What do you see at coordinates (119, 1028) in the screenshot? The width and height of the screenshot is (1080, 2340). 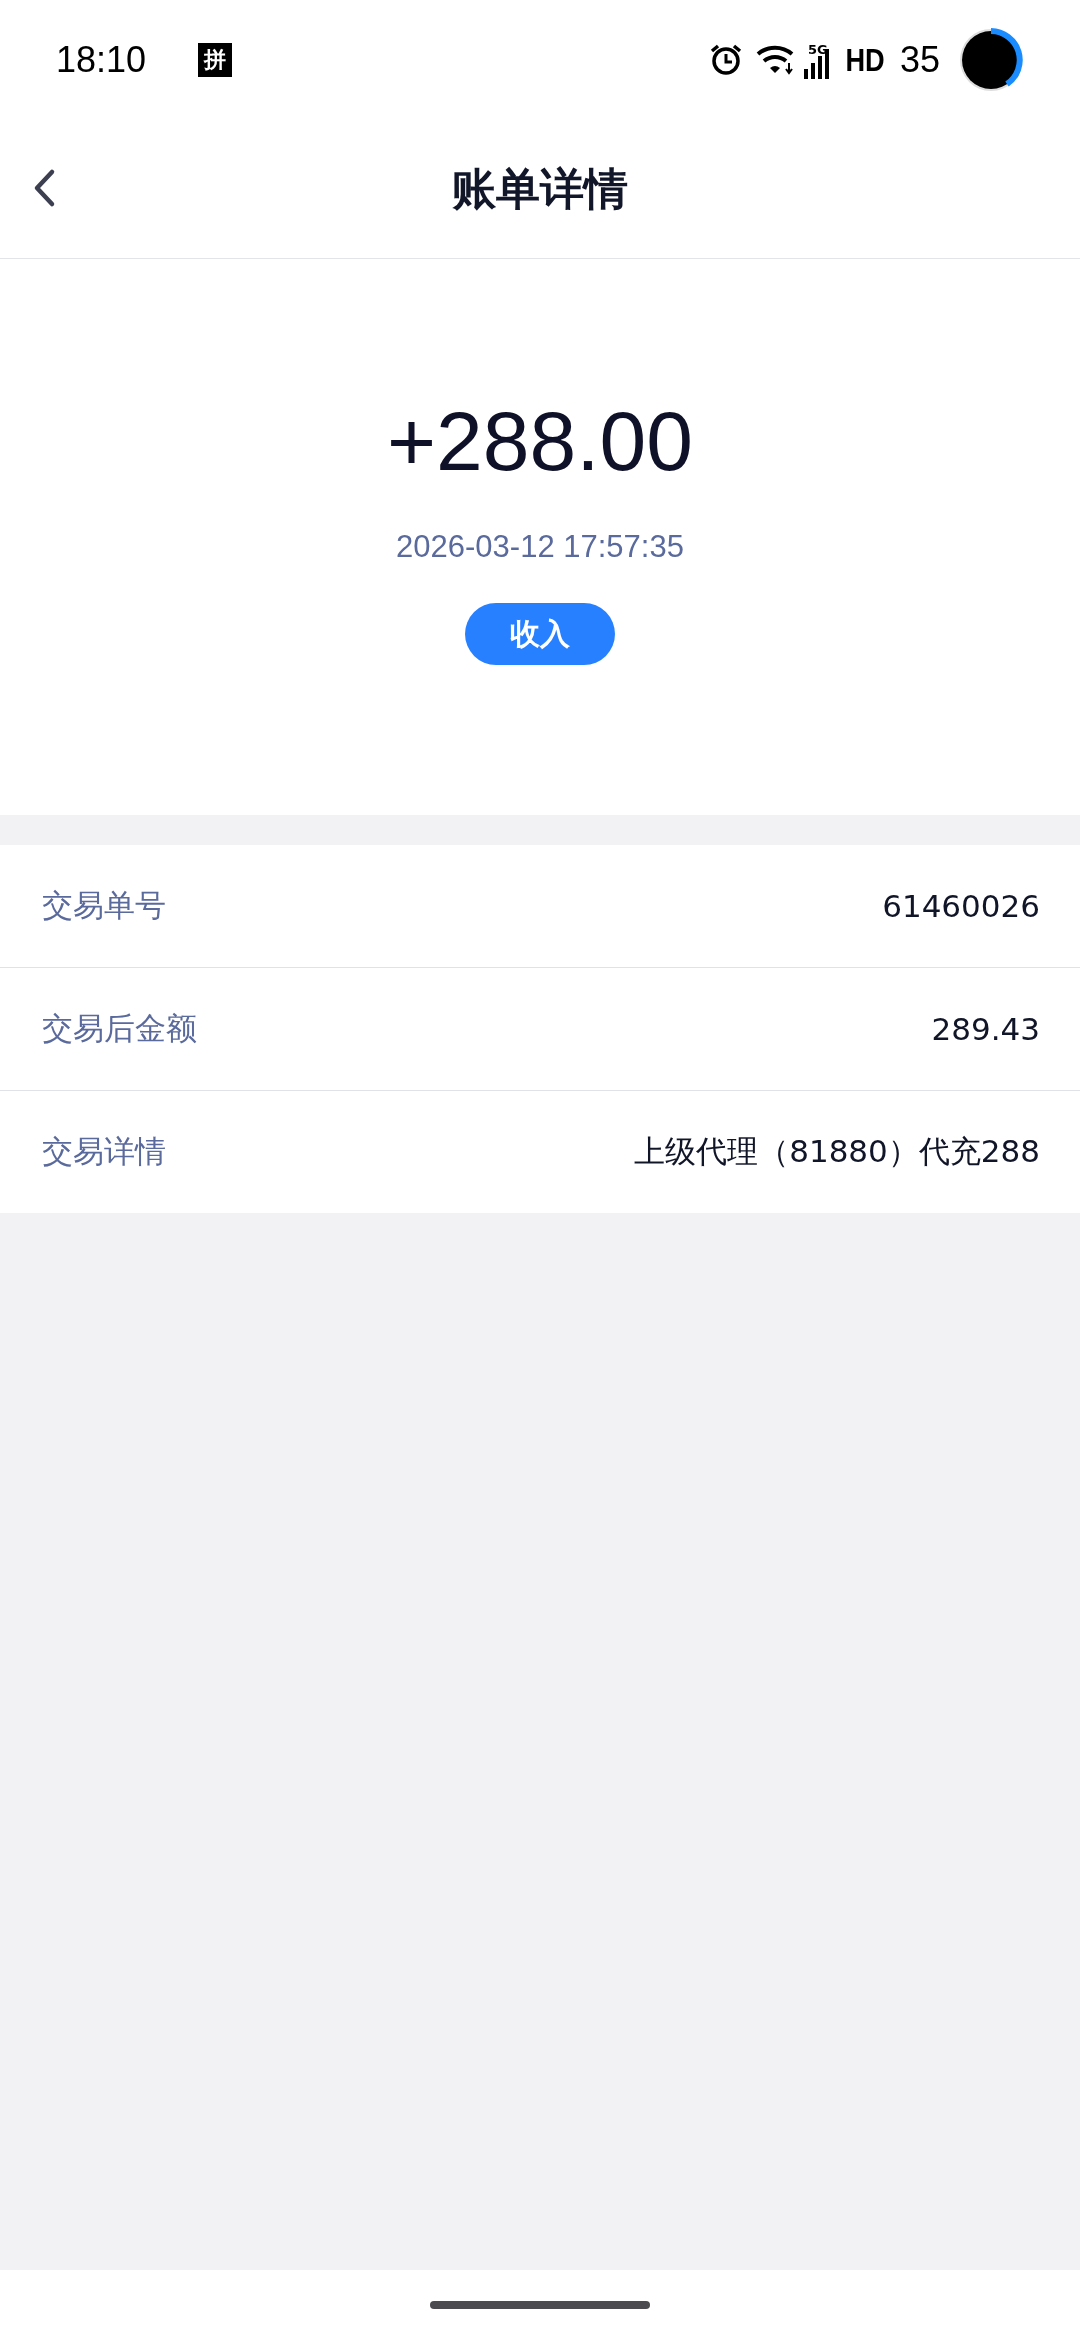 I see `detail-label: 交易后金额` at bounding box center [119, 1028].